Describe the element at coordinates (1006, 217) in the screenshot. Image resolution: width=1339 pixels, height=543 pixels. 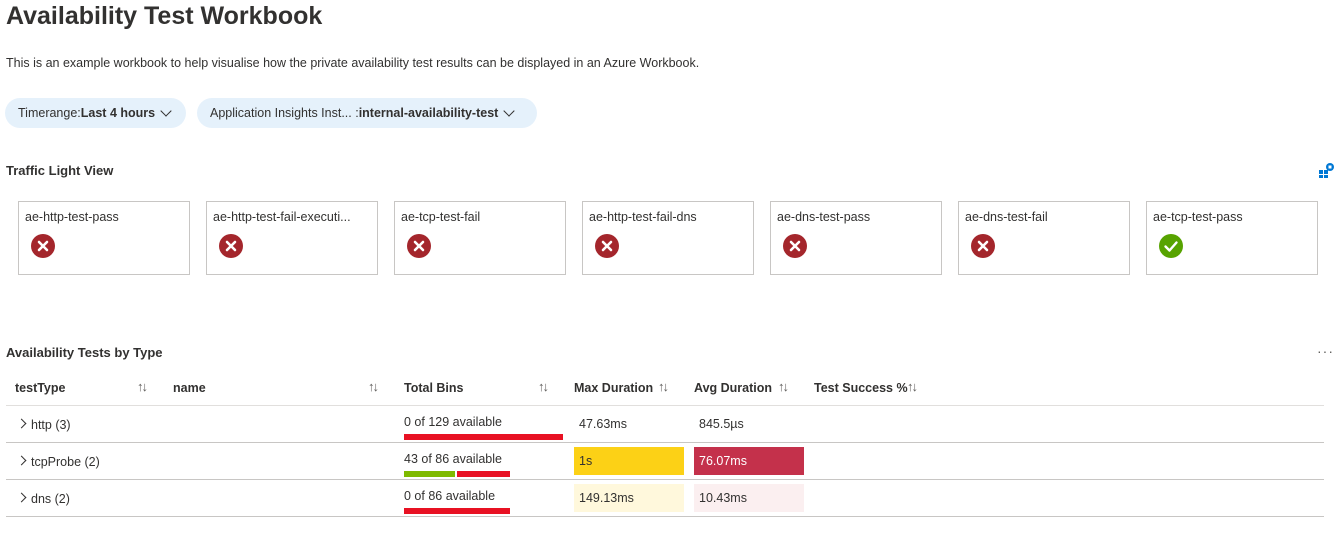
I see `tile-test-name: ae-dns-test-fail` at that location.